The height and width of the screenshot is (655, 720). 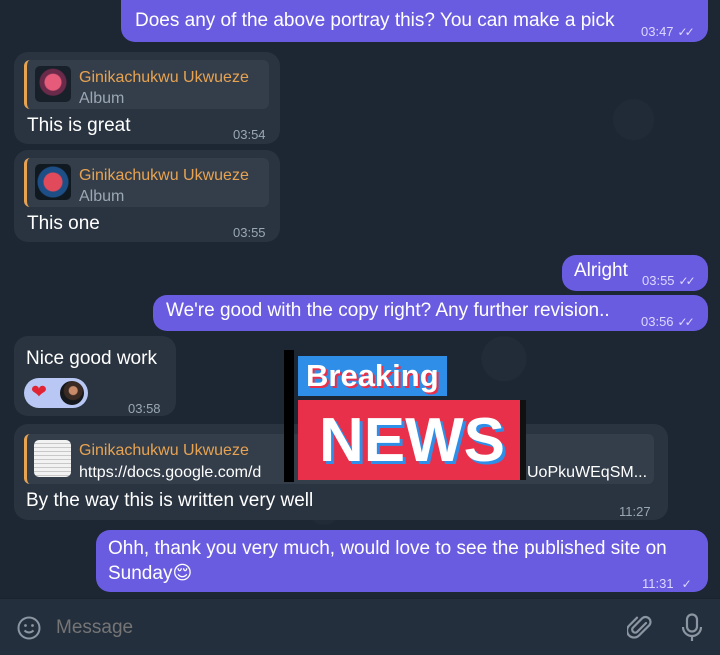 What do you see at coordinates (640, 628) in the screenshot?
I see `paperclip-icon` at bounding box center [640, 628].